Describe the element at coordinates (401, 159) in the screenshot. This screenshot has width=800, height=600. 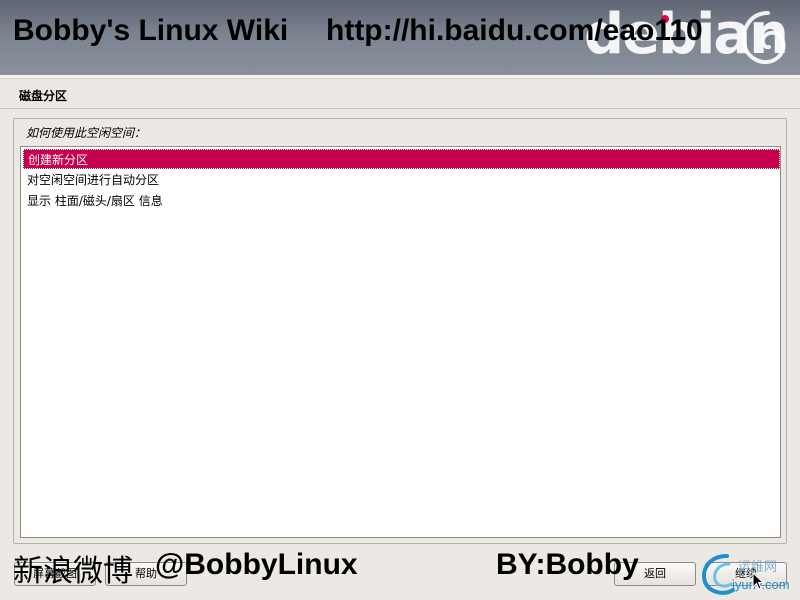
I see `list-item-create-partition: 创建新分区` at that location.